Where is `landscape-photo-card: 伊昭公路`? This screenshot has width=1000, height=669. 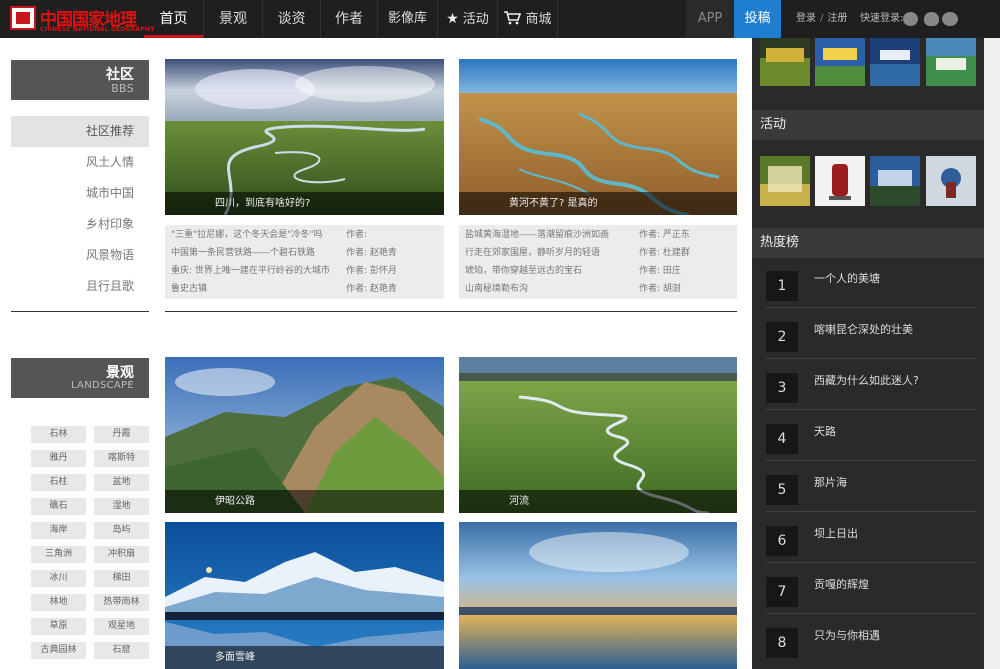
landscape-photo-card: 伊昭公路 is located at coordinates (304, 435).